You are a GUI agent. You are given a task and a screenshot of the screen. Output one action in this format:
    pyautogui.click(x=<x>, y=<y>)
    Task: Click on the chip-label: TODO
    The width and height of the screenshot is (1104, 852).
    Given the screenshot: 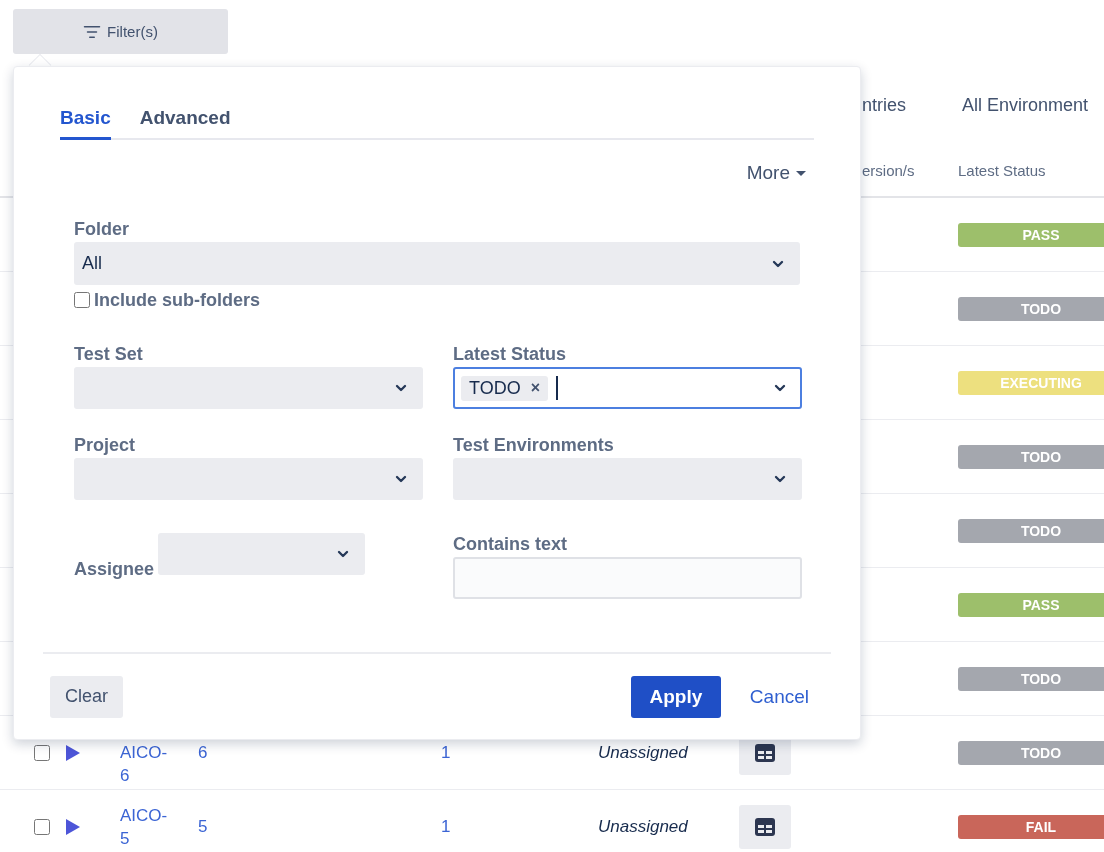 What is the action you would take?
    pyautogui.click(x=495, y=388)
    